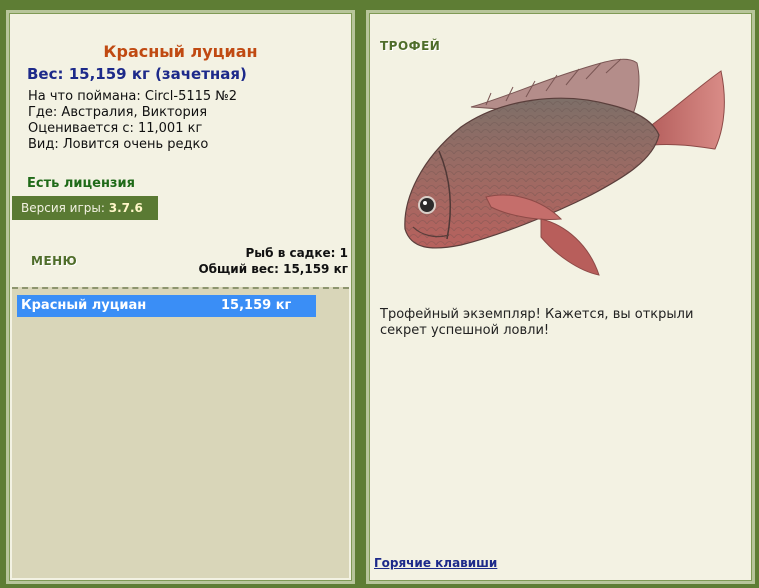 The width and height of the screenshot is (759, 588). Describe the element at coordinates (115, 128) in the screenshot. I see `valued-from-line: Оценивается с: 11,001 кг` at that location.